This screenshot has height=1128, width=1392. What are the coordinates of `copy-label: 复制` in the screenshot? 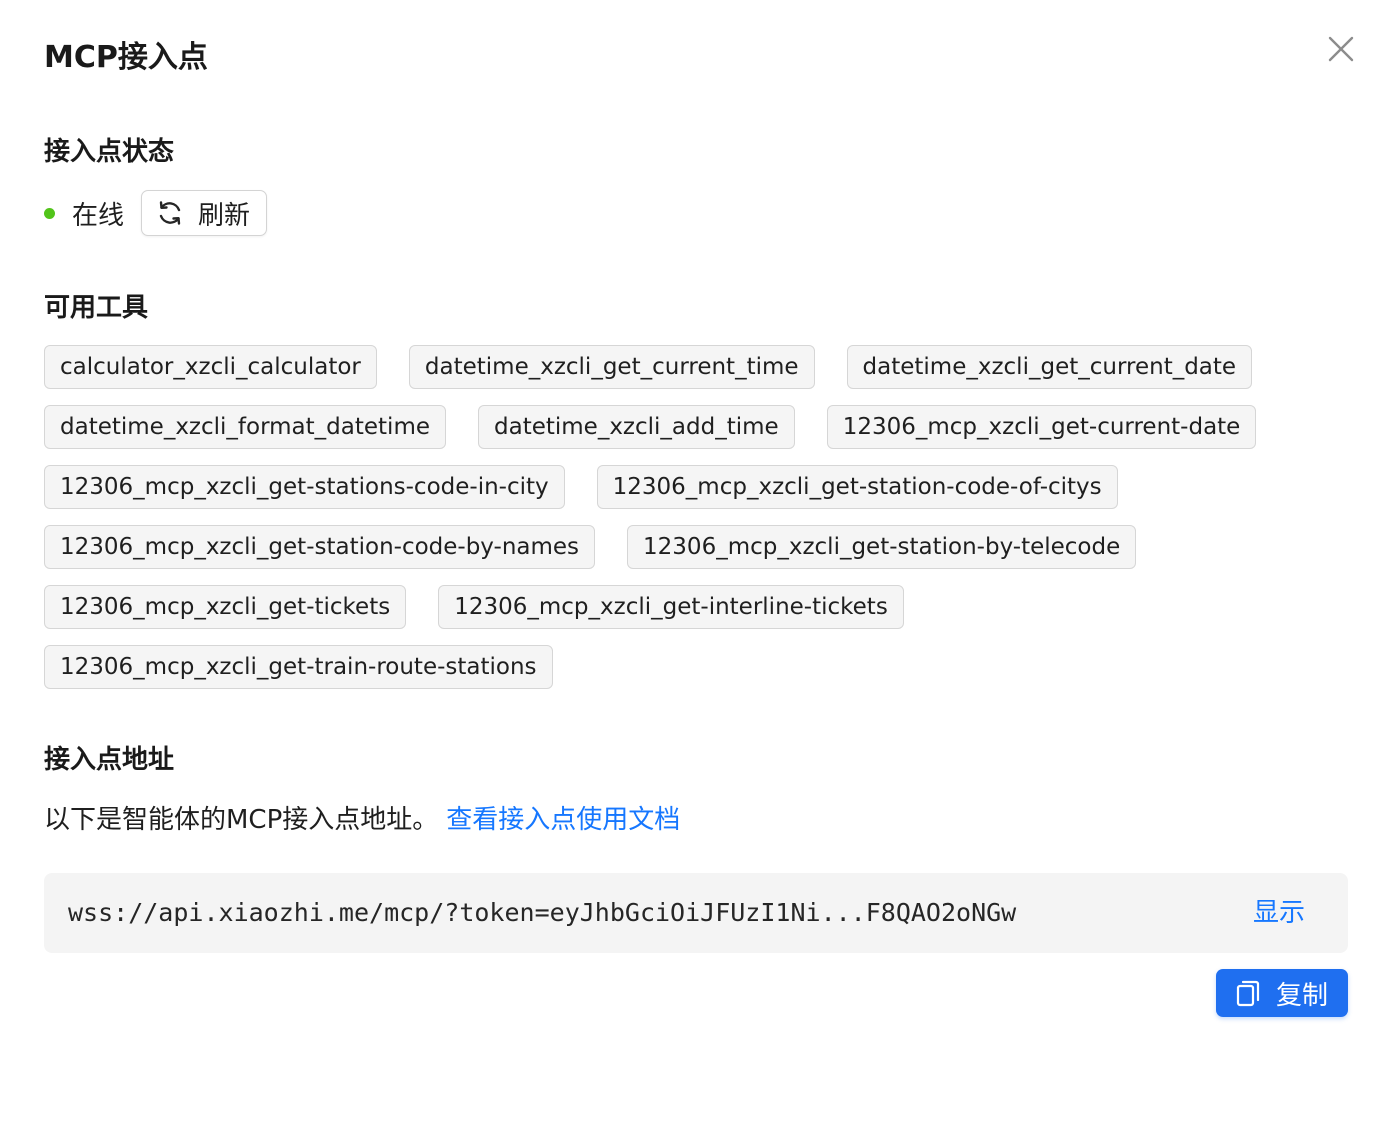 It's located at (1301, 995).